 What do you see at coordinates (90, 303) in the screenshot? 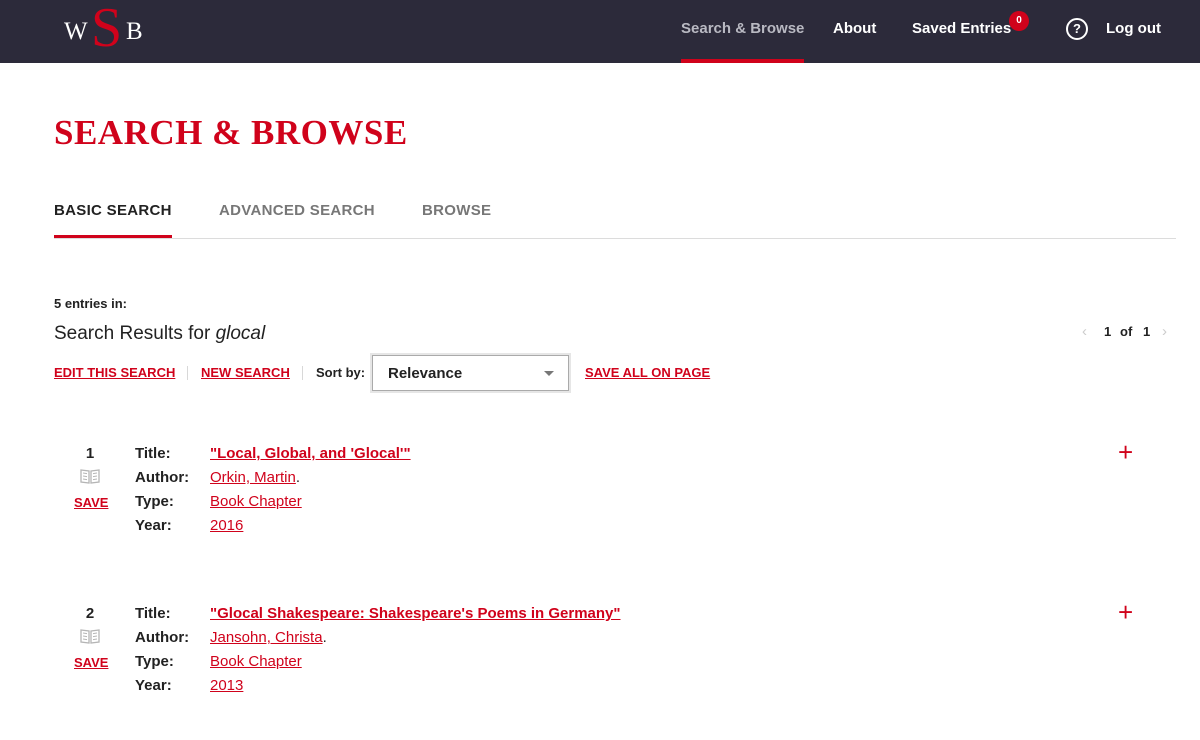
I see `entries-count: 5 entries in:` at bounding box center [90, 303].